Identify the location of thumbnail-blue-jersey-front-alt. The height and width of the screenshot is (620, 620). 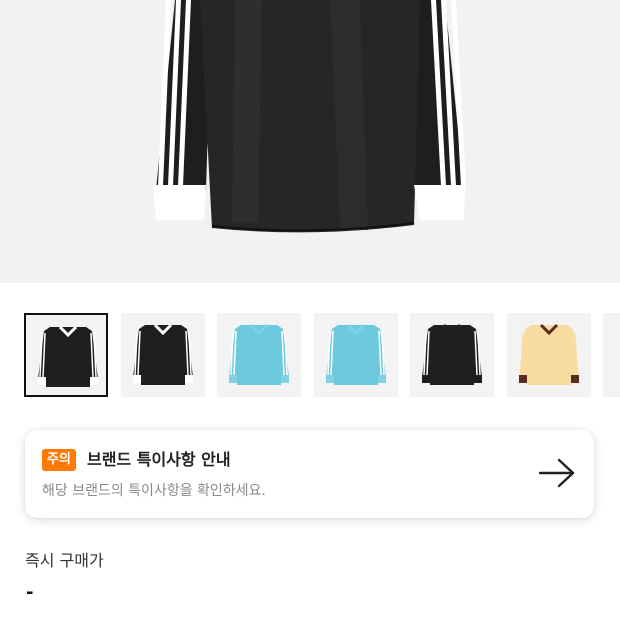
(356, 355).